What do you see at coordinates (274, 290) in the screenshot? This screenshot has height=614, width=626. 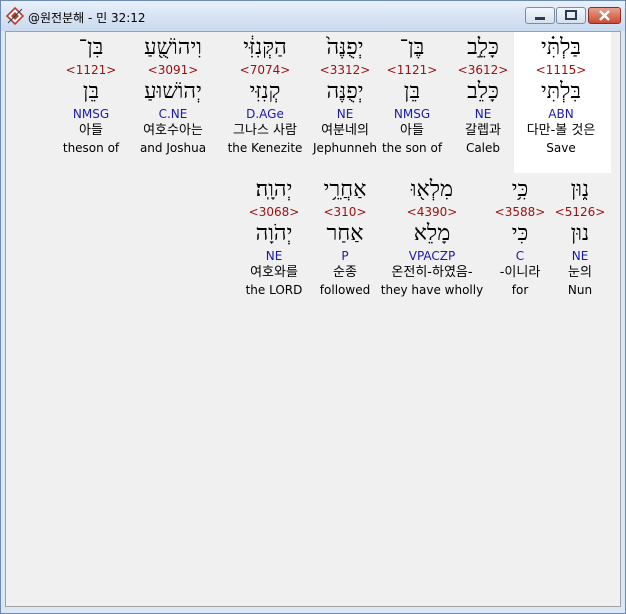 I see `english-gloss: the LORD` at bounding box center [274, 290].